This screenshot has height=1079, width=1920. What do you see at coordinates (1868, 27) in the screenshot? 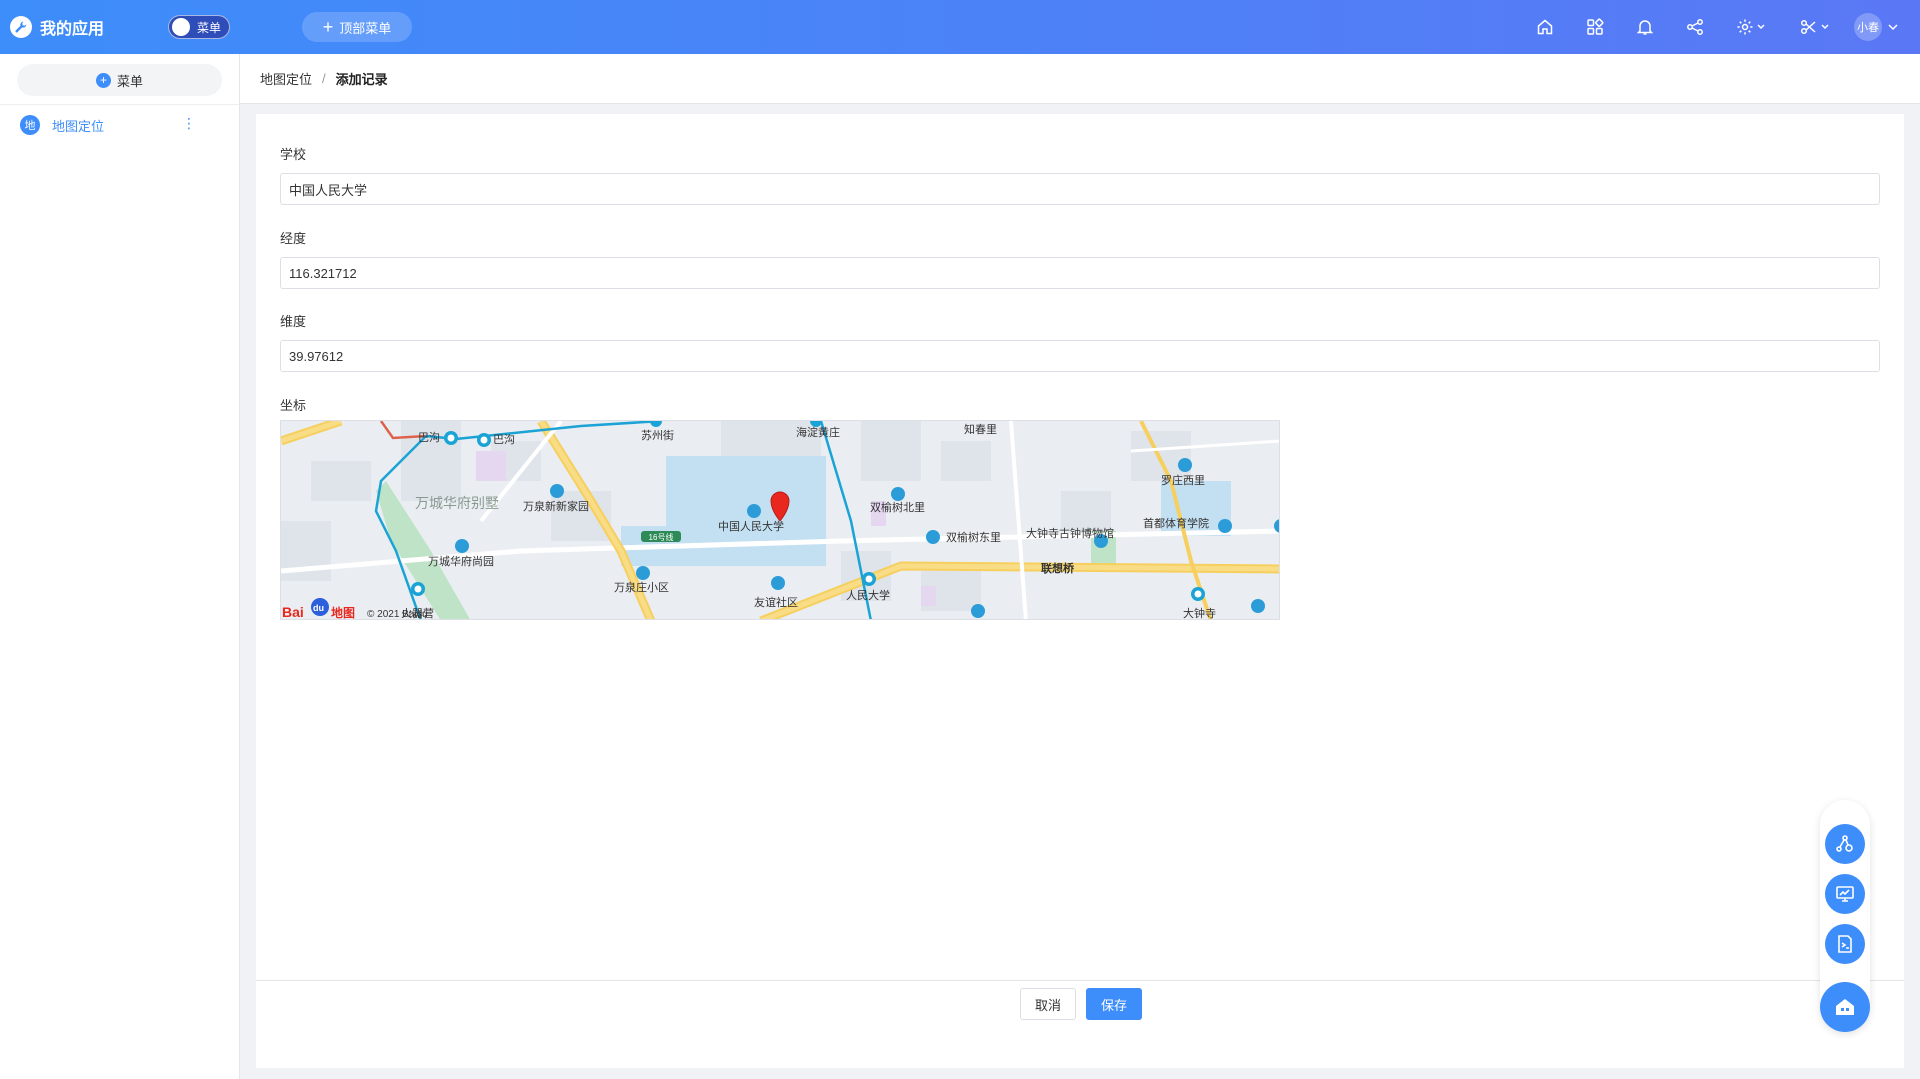
I see `avatar: 小春` at bounding box center [1868, 27].